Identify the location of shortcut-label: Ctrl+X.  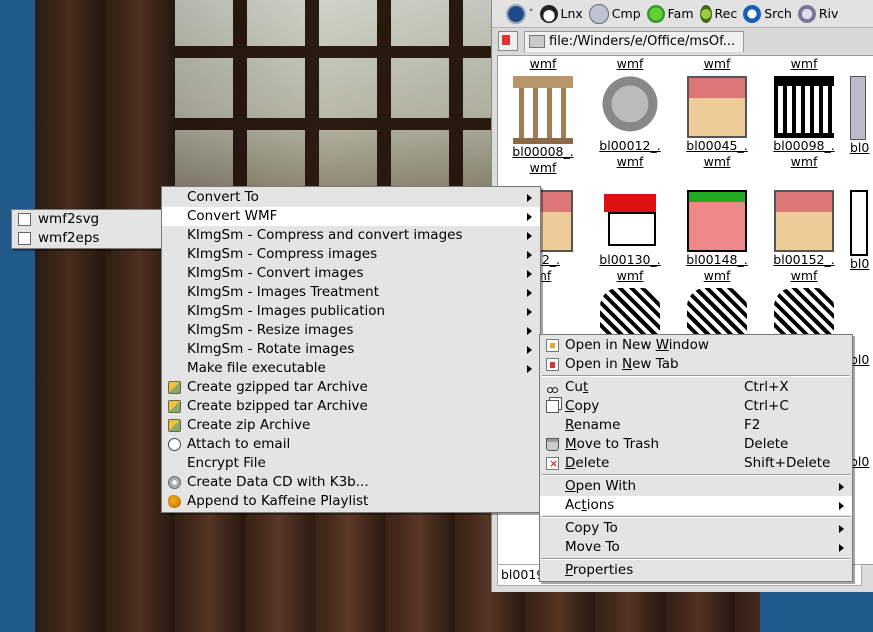
(766, 387).